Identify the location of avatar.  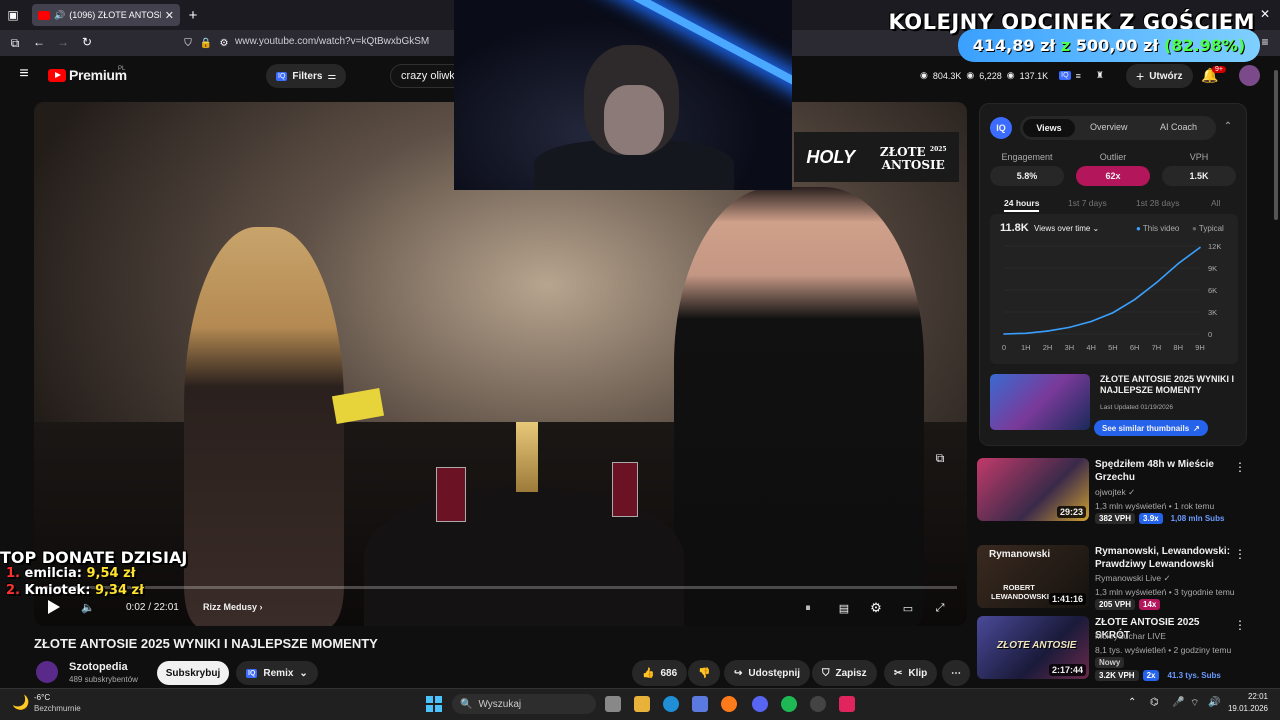
(1249, 75).